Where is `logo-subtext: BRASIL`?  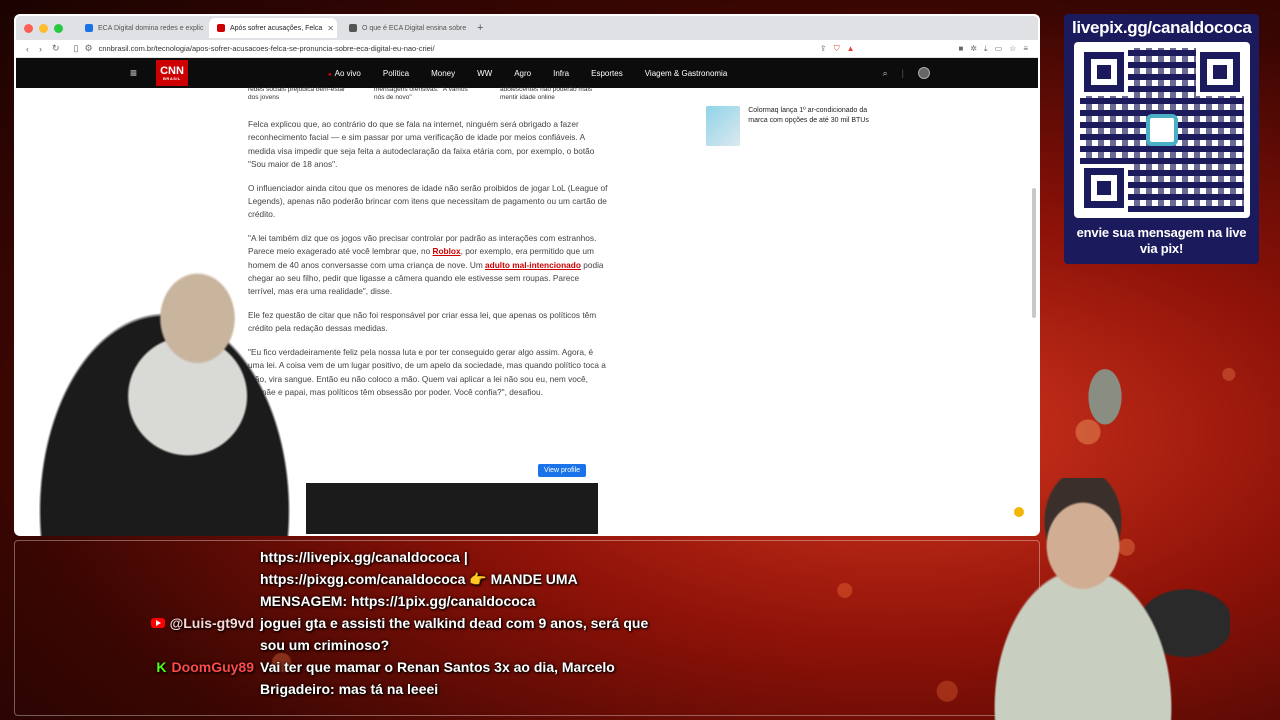 logo-subtext: BRASIL is located at coordinates (172, 78).